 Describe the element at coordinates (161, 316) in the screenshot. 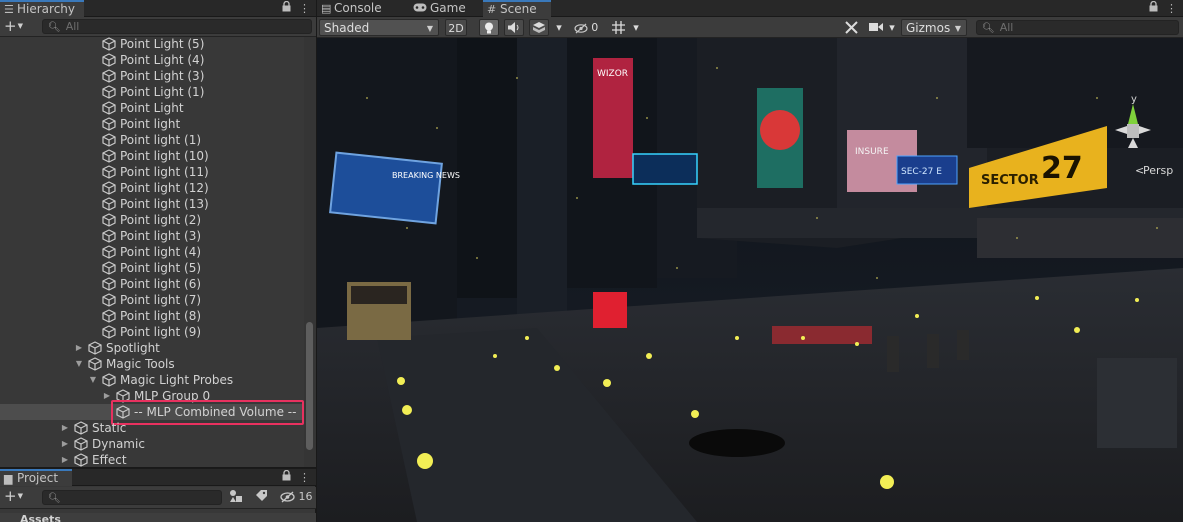

I see `hierarchy-item-label: Point light (8)` at that location.